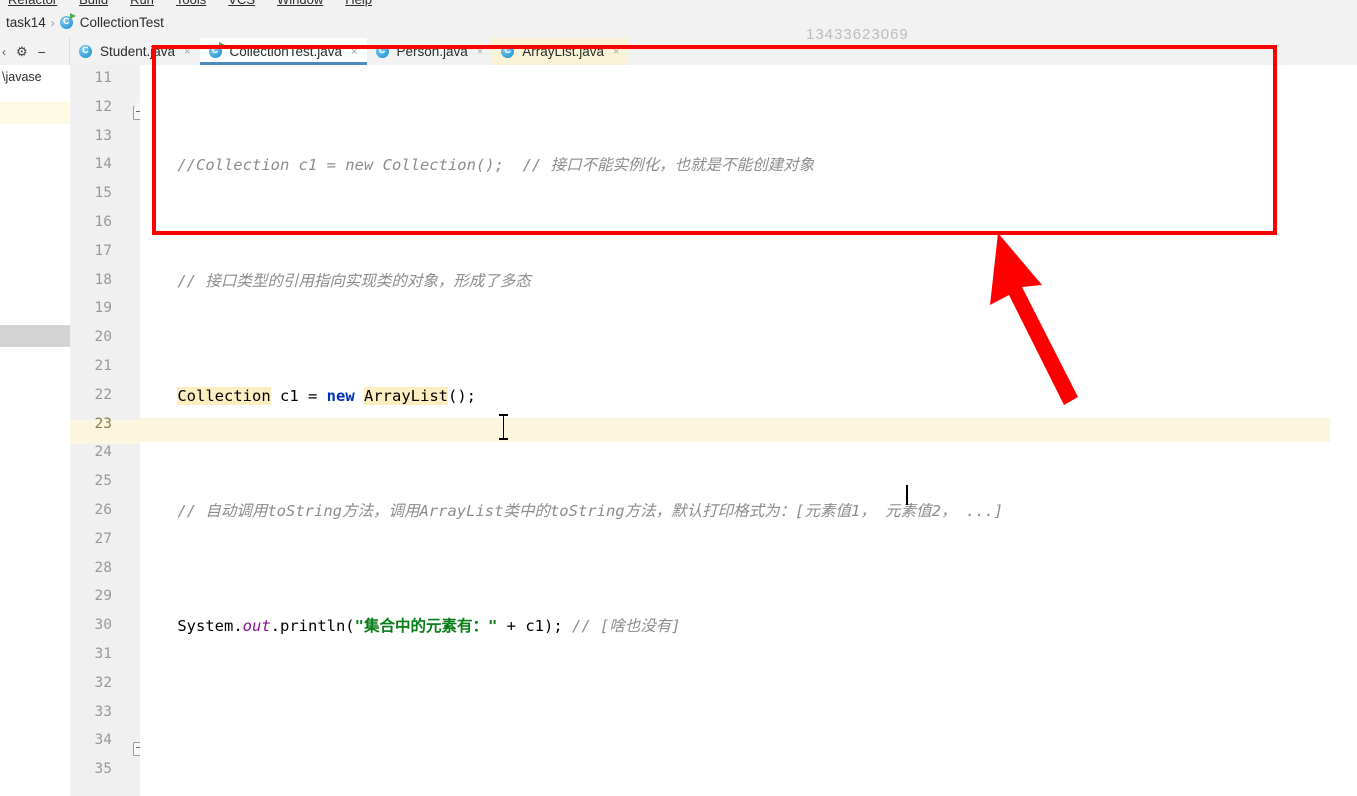 The height and width of the screenshot is (796, 1357). I want to click on line-number-22: 22, so click(103, 394).